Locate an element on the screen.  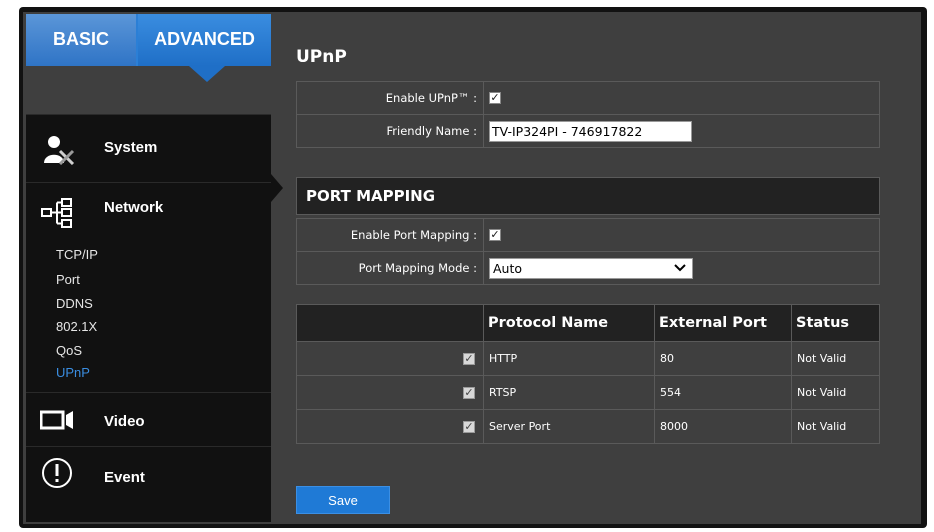
exclamation-circle-icon is located at coordinates (57, 473).